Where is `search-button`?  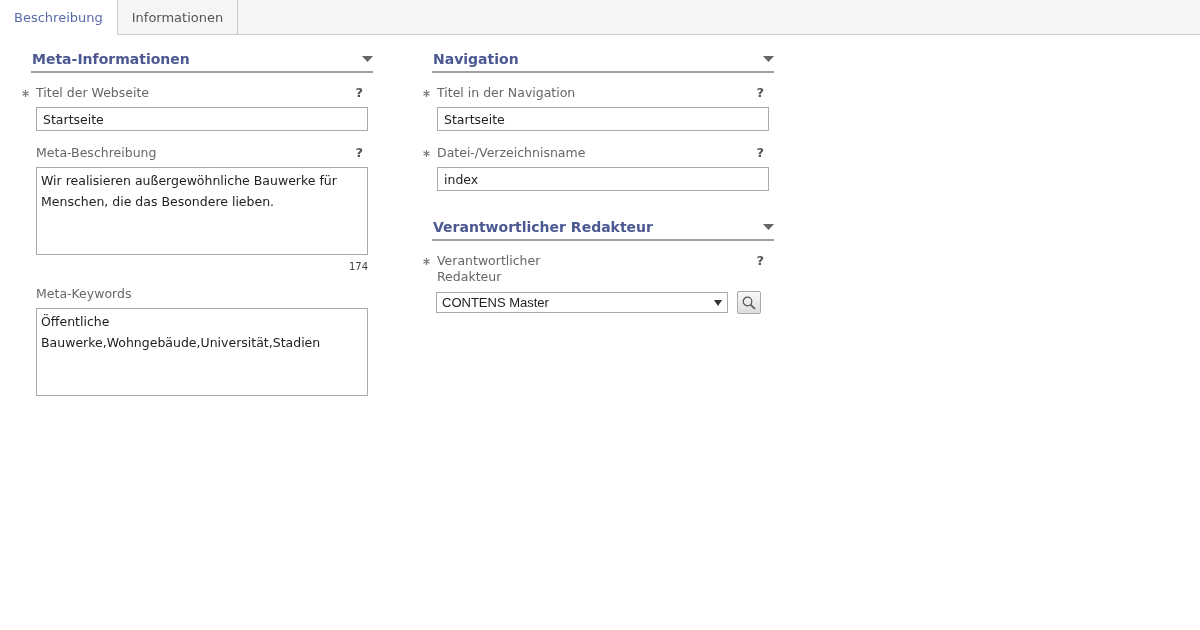 search-button is located at coordinates (749, 302).